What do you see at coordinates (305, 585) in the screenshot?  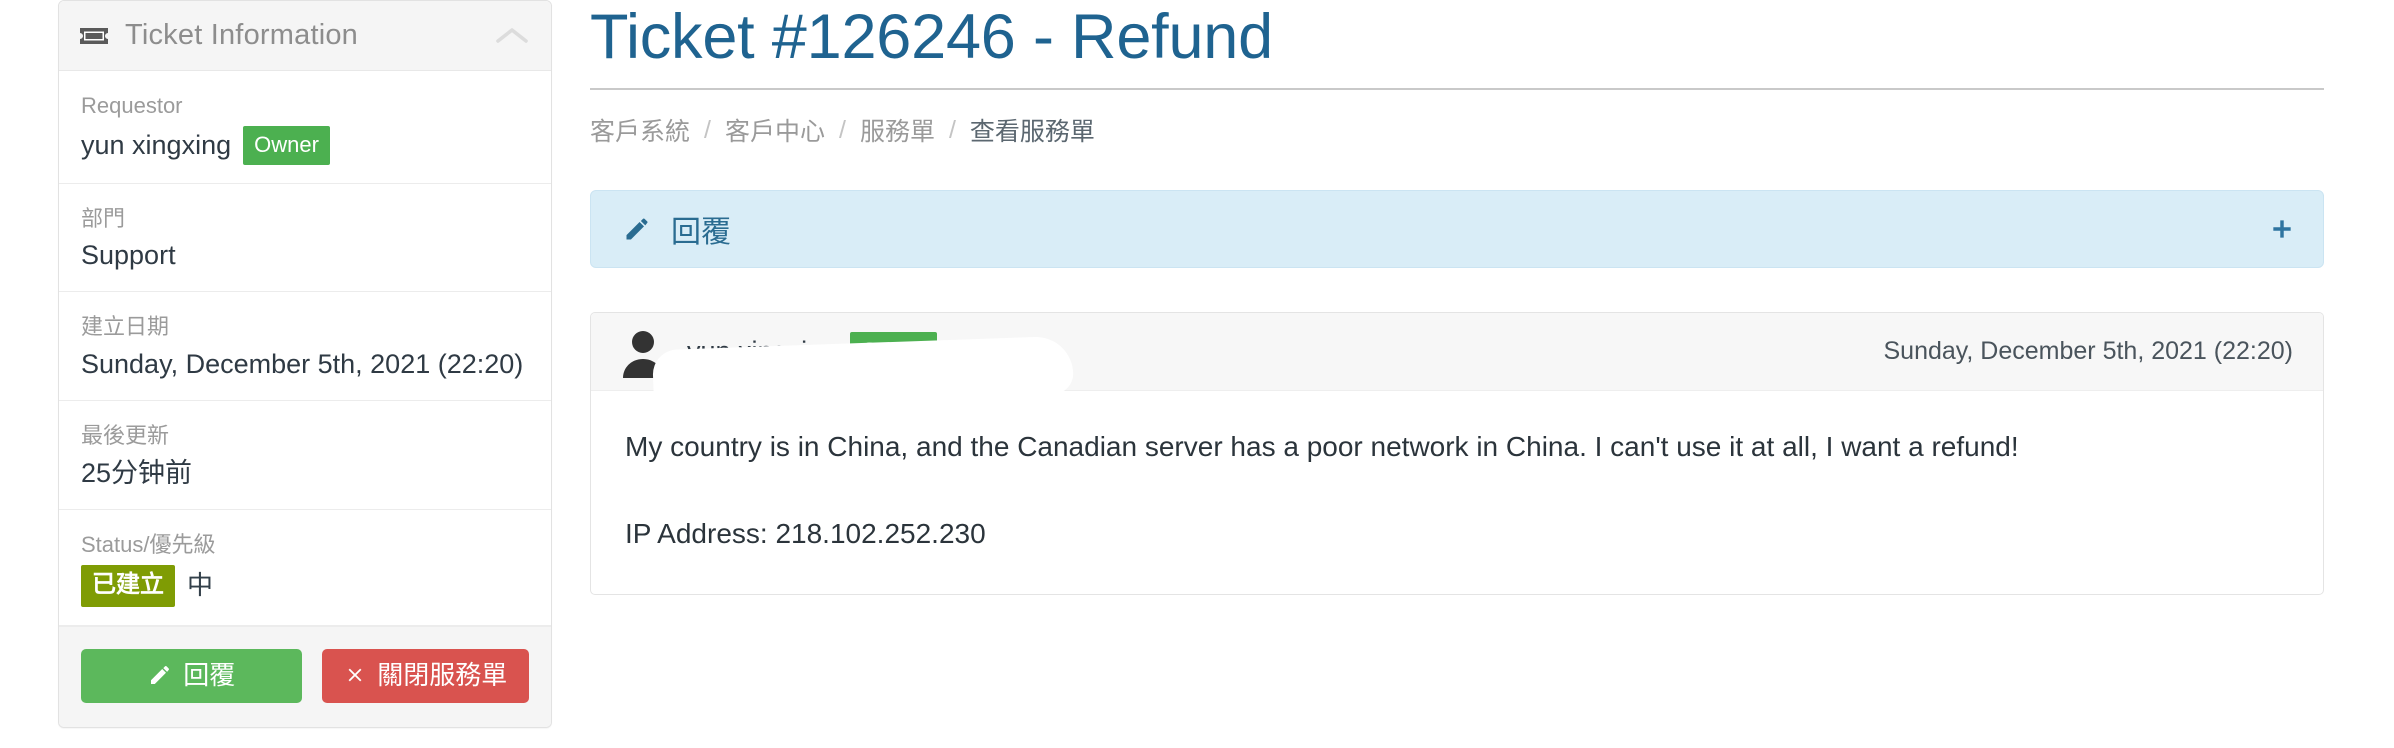 I see `status-priority-group: 已建立 中` at bounding box center [305, 585].